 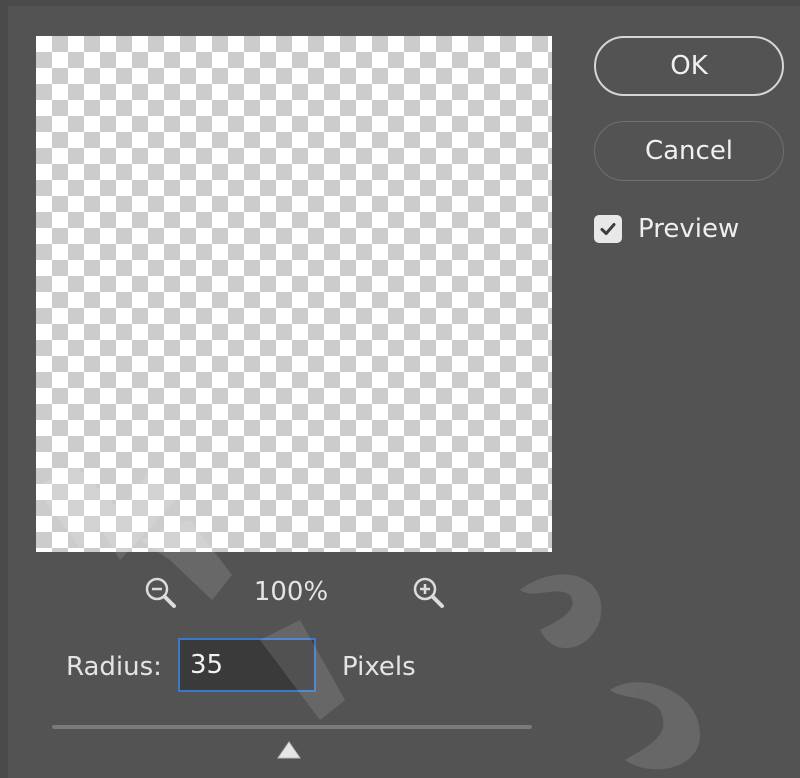 I want to click on checkmark-icon, so click(x=608, y=229).